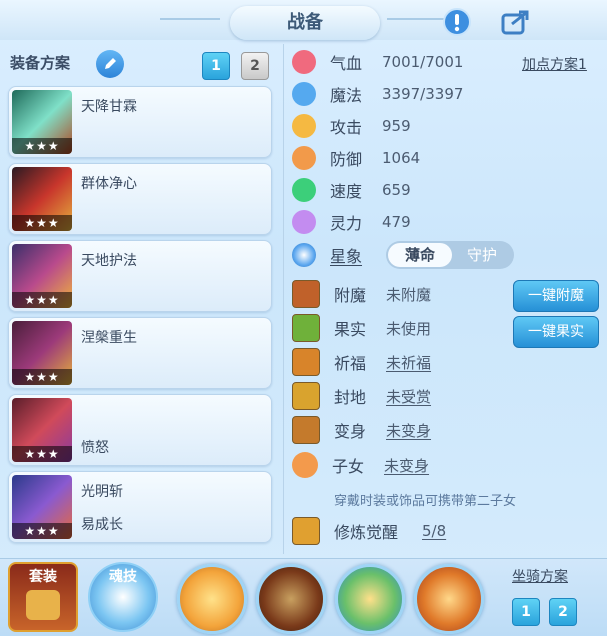  I want to click on mount-plan-label: 坐骑方案, so click(540, 576).